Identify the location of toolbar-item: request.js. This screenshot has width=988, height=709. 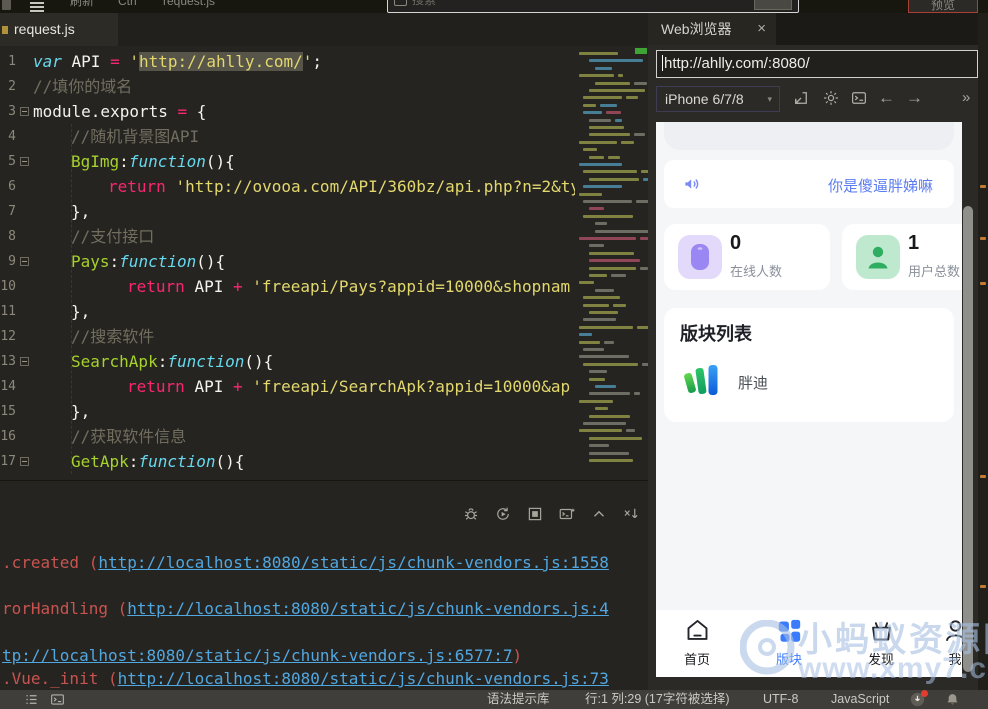
(189, 5).